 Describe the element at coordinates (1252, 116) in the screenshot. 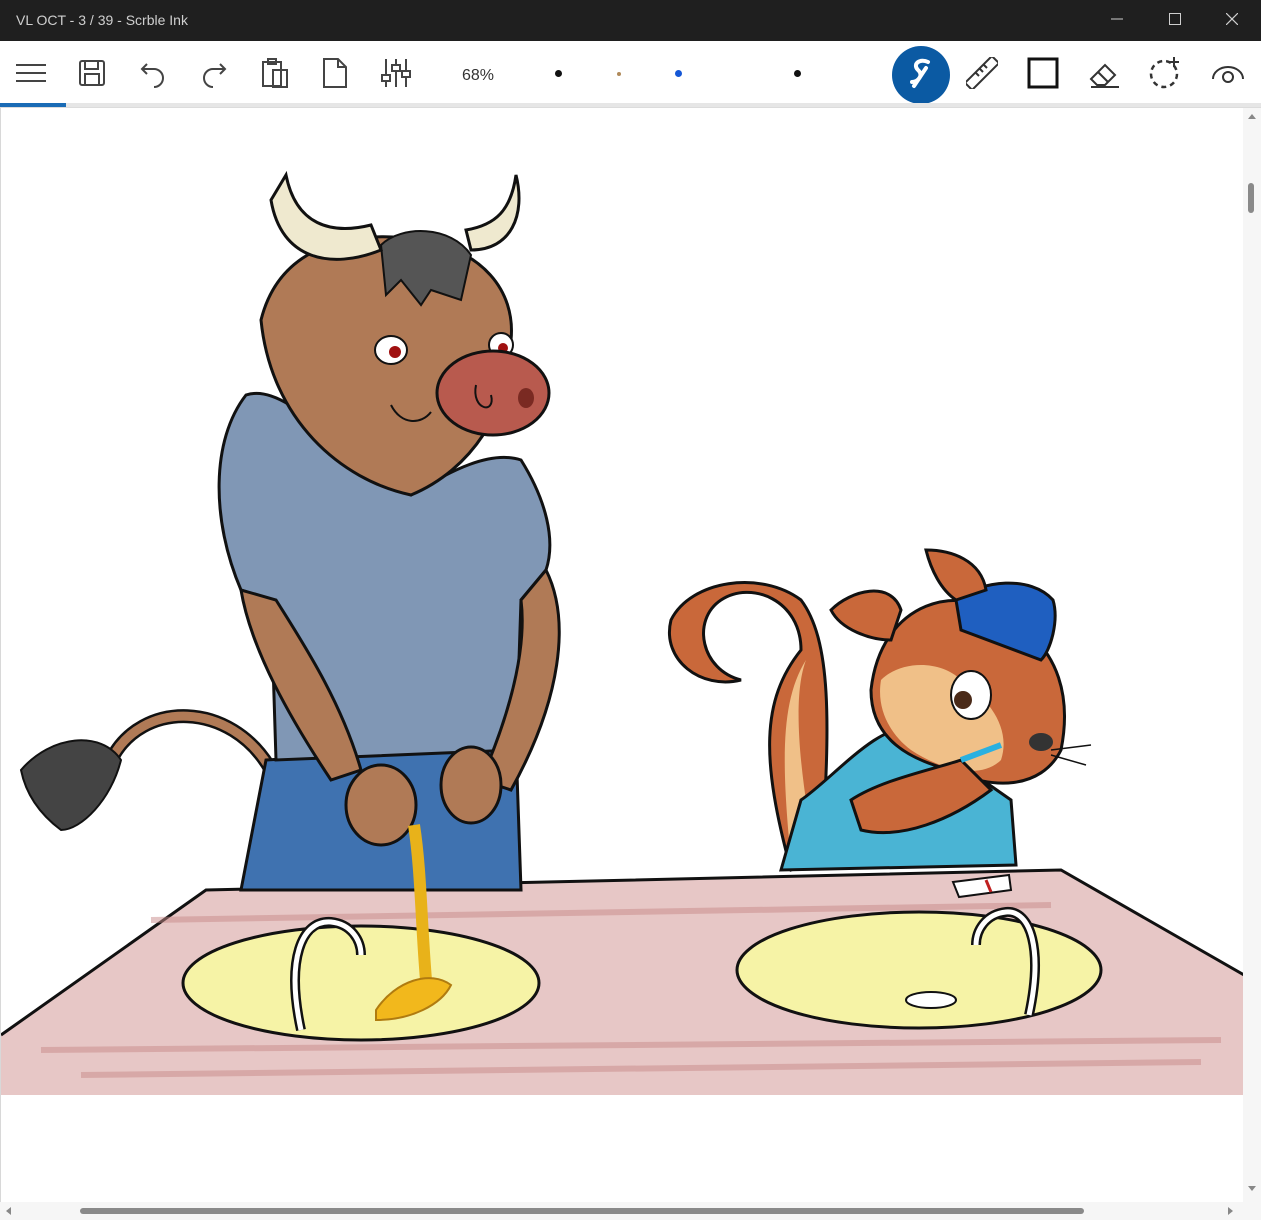

I see `scroll-up-icon` at that location.